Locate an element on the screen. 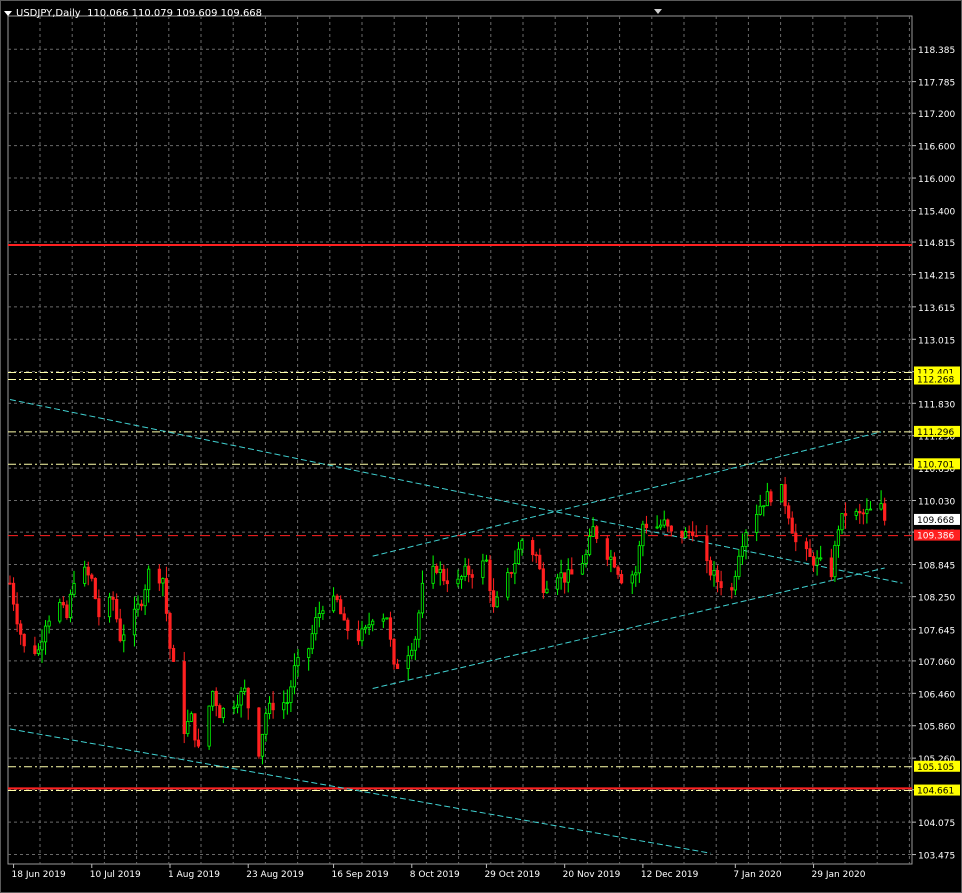 The image size is (962, 893). date-tick-label: 16 Sep 2019 is located at coordinates (360, 875).